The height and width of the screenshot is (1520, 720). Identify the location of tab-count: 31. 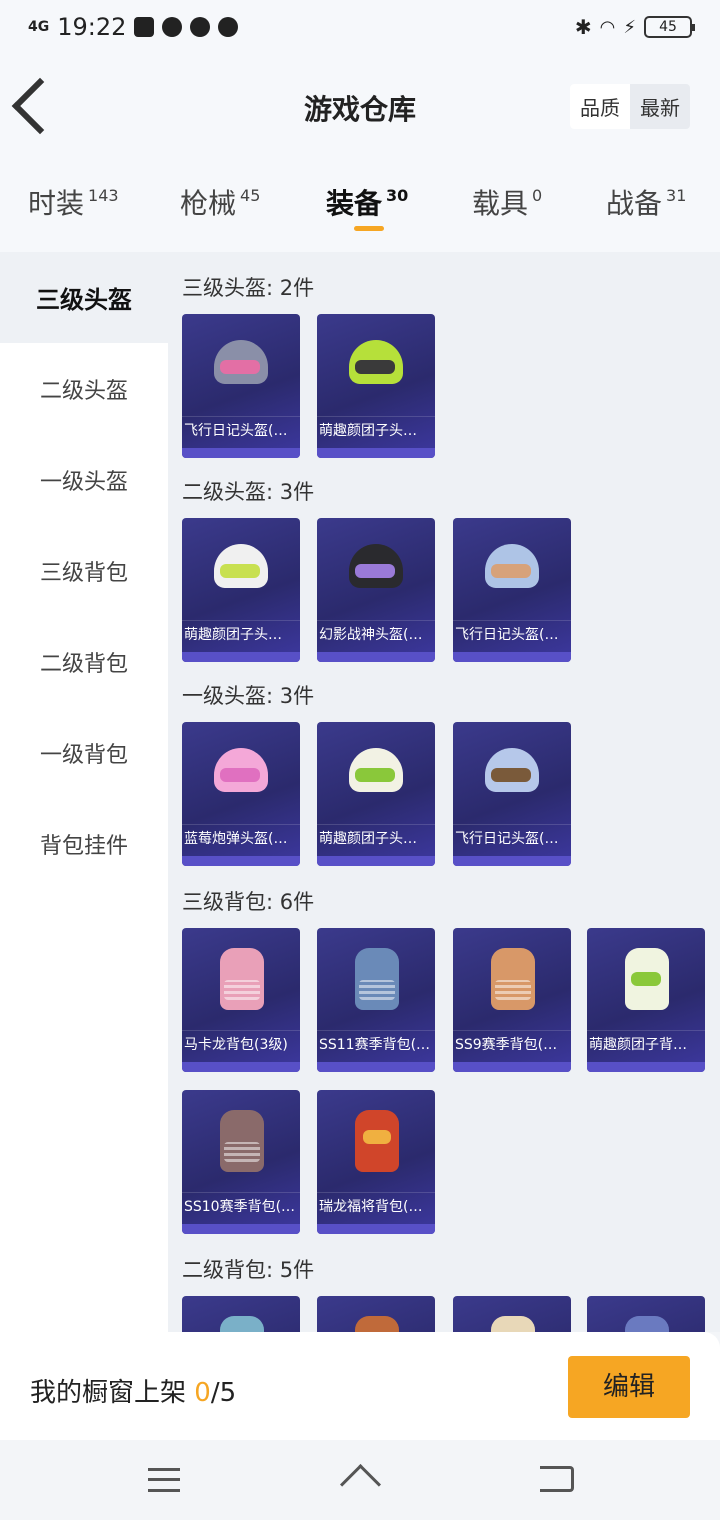
(676, 195).